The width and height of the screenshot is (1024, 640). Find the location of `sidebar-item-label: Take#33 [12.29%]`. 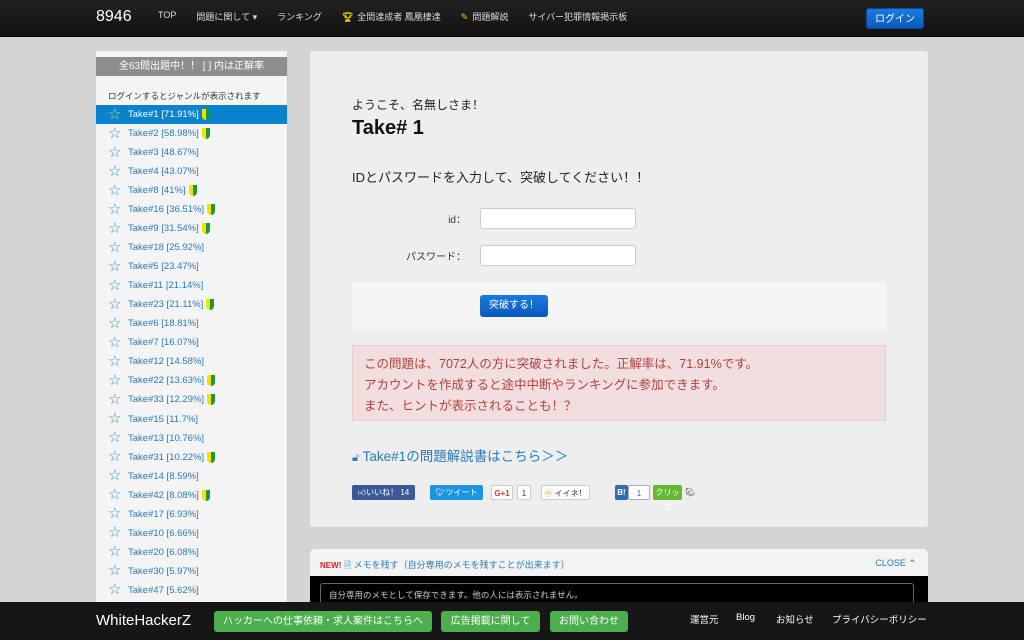

sidebar-item-label: Take#33 [12.29%] is located at coordinates (166, 400).